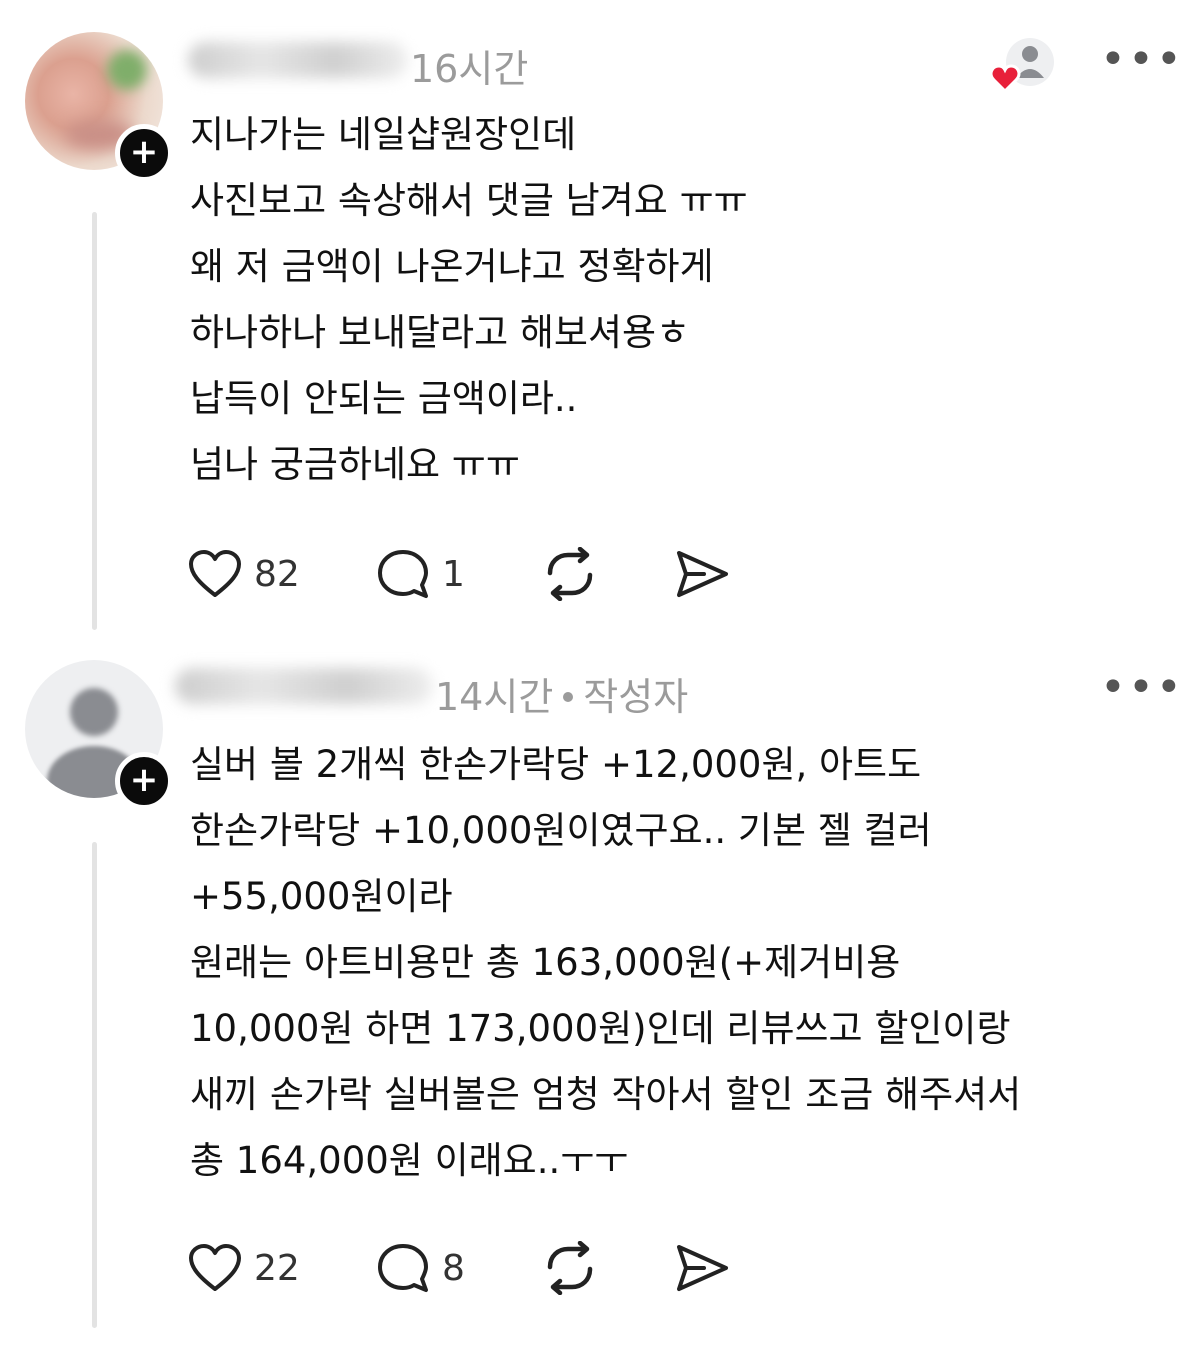 The image size is (1200, 1350). Describe the element at coordinates (556, 764) in the screenshot. I see `comment-line: 실버 볼 2개씩 한손가락당 +12,000원, 아트도` at that location.